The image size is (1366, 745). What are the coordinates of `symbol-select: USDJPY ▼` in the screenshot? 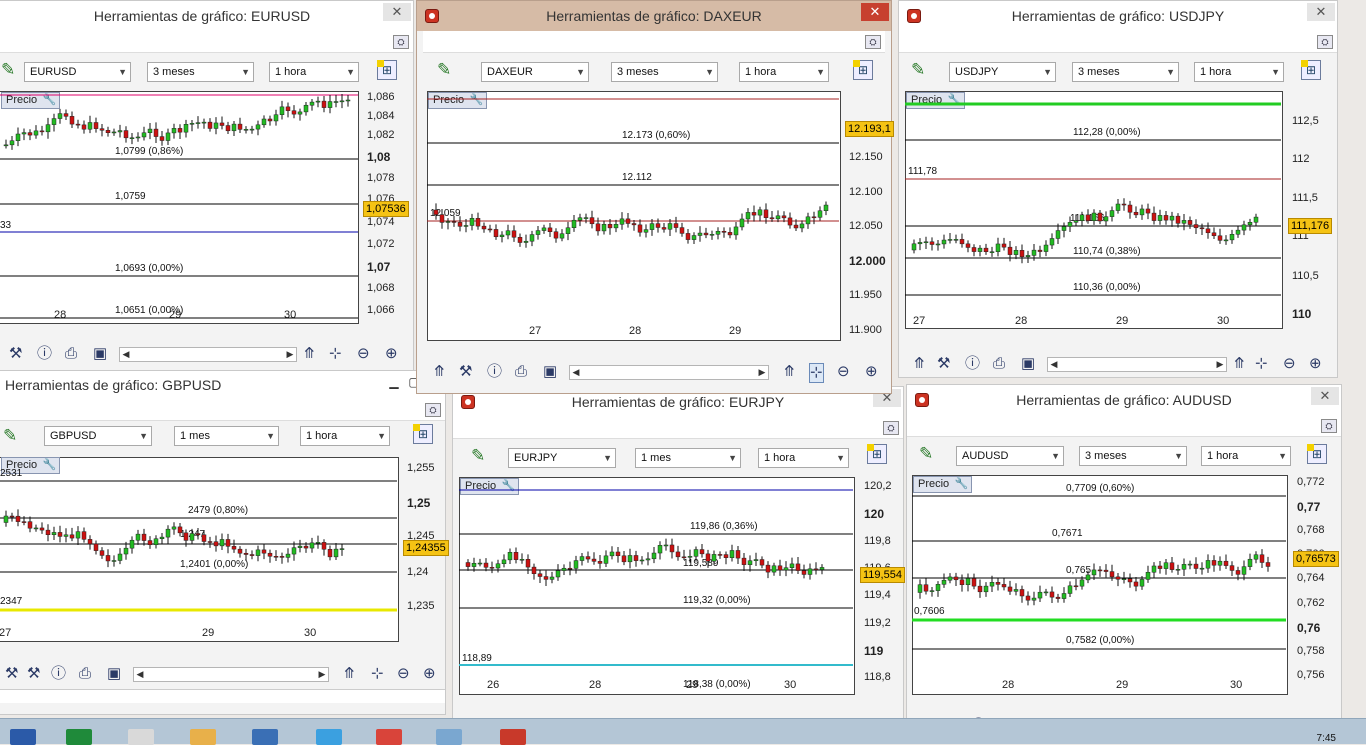 It's located at (1002, 72).